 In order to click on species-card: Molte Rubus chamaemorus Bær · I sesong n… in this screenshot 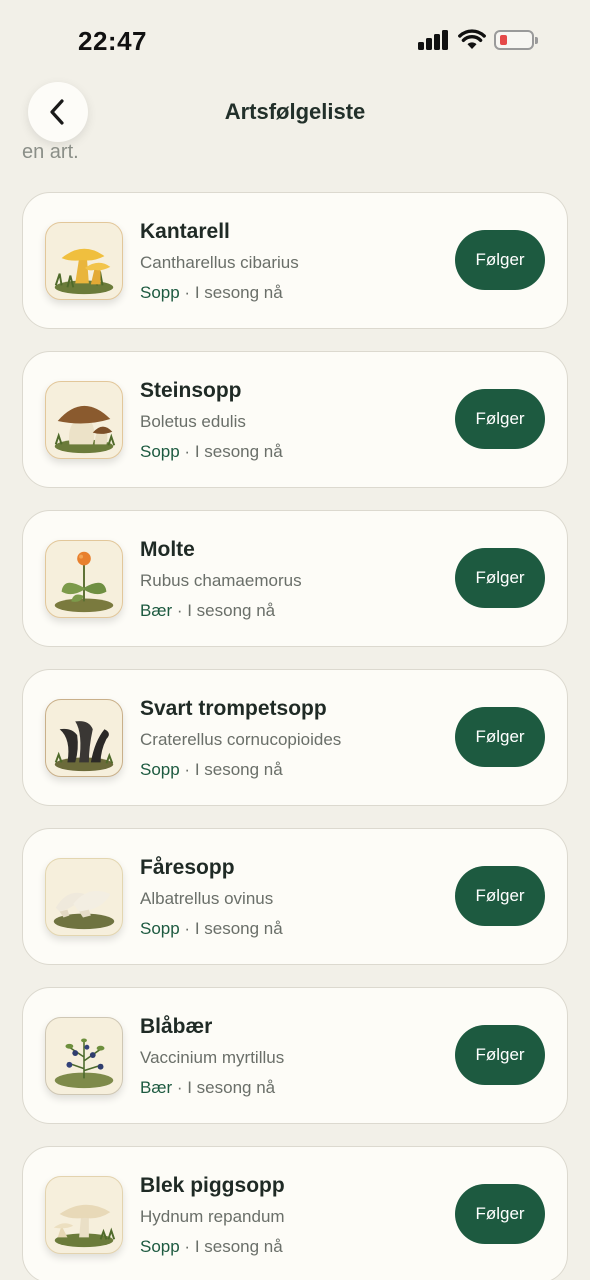, I will do `click(295, 578)`.